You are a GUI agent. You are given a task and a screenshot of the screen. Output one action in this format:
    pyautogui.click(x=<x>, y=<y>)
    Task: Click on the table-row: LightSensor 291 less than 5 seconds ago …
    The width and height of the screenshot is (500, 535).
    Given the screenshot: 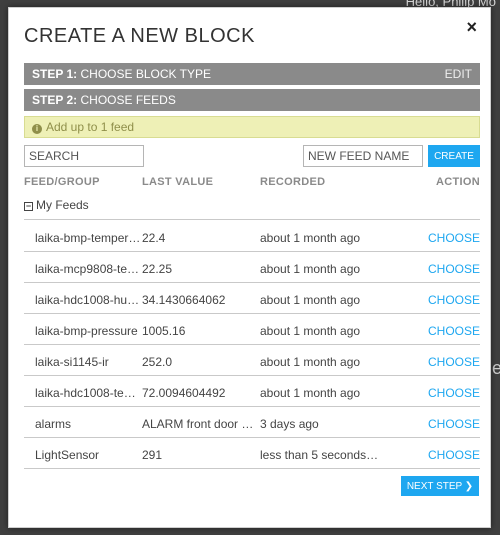 What is the action you would take?
    pyautogui.click(x=252, y=453)
    